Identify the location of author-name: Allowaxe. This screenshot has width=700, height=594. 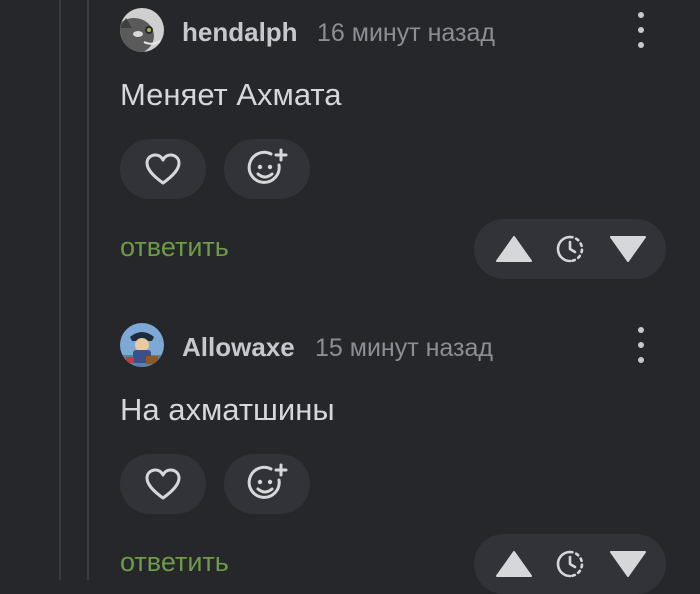
(238, 347).